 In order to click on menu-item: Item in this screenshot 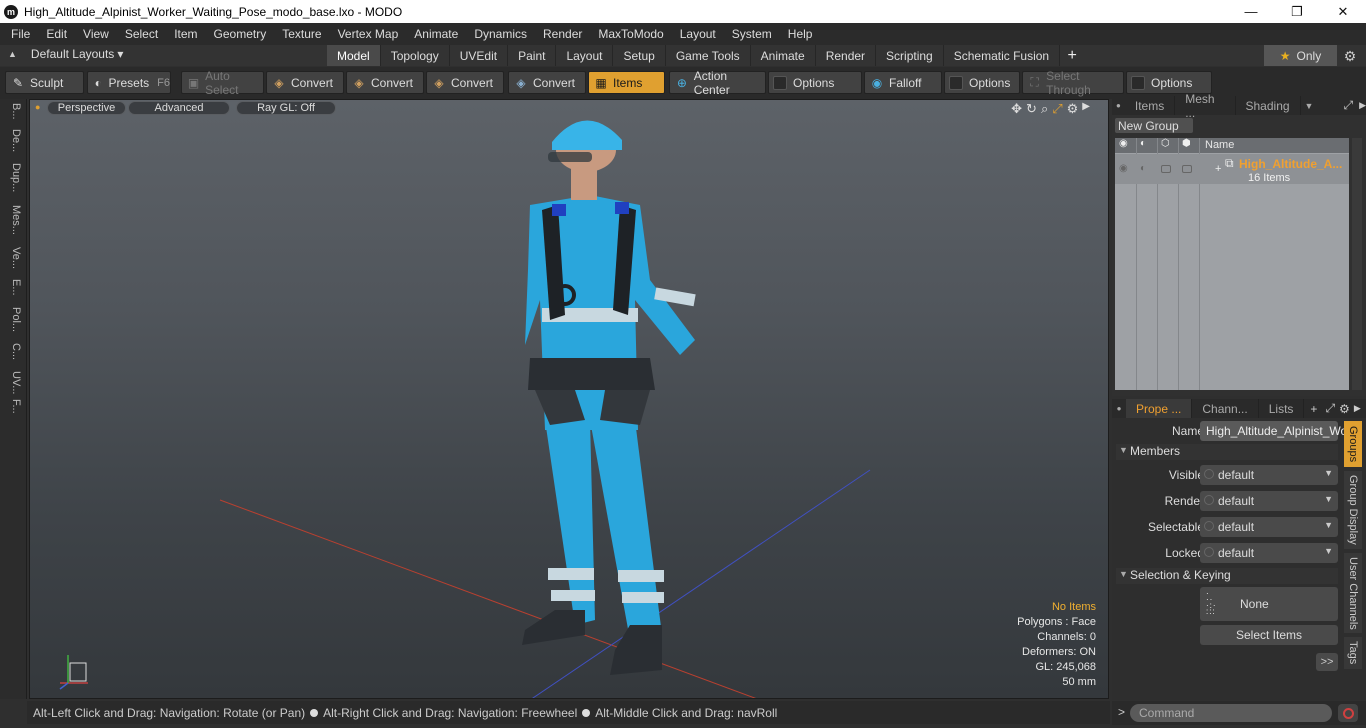, I will do `click(185, 34)`.